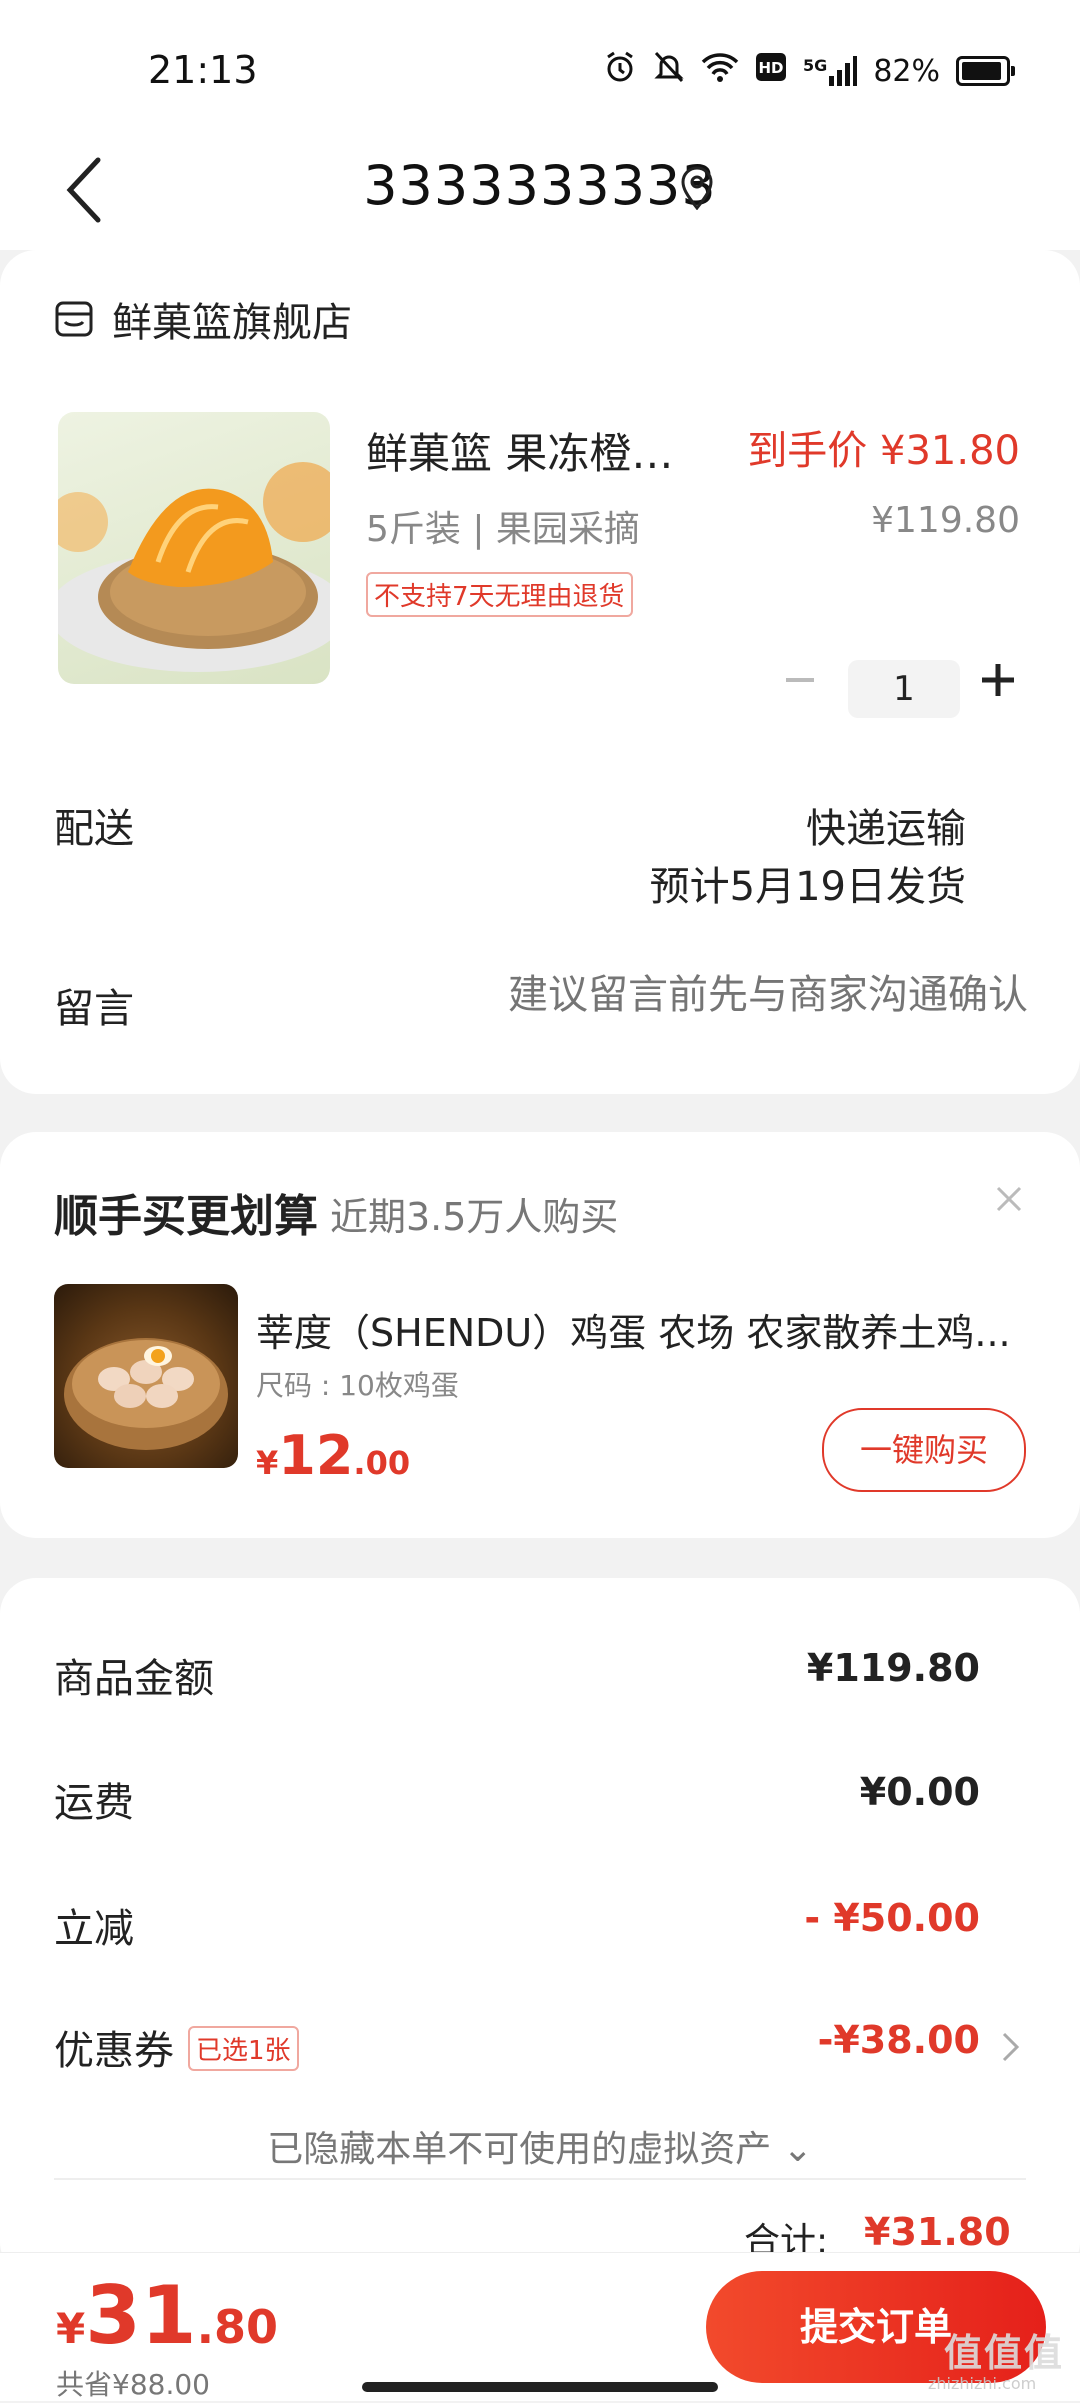 The width and height of the screenshot is (1080, 2403). I want to click on store-icon, so click(74, 319).